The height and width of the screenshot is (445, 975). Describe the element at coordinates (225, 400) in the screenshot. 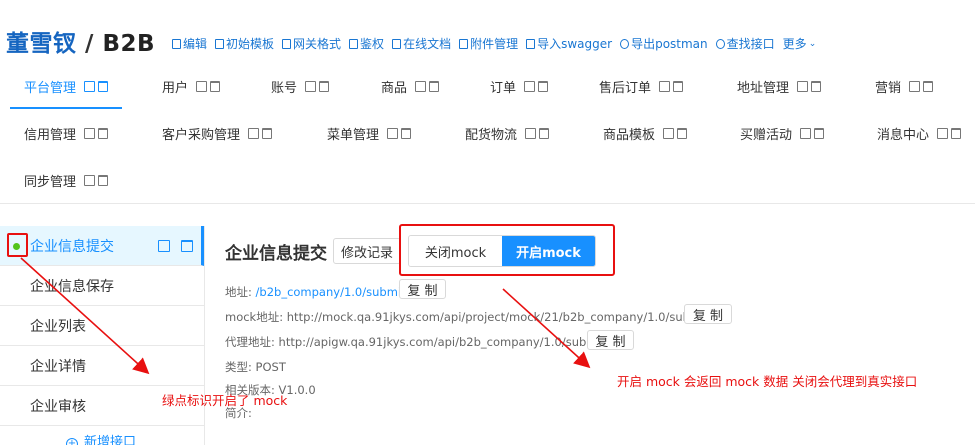

I see `dot-annotation: 绿点标识开启了 mock` at that location.